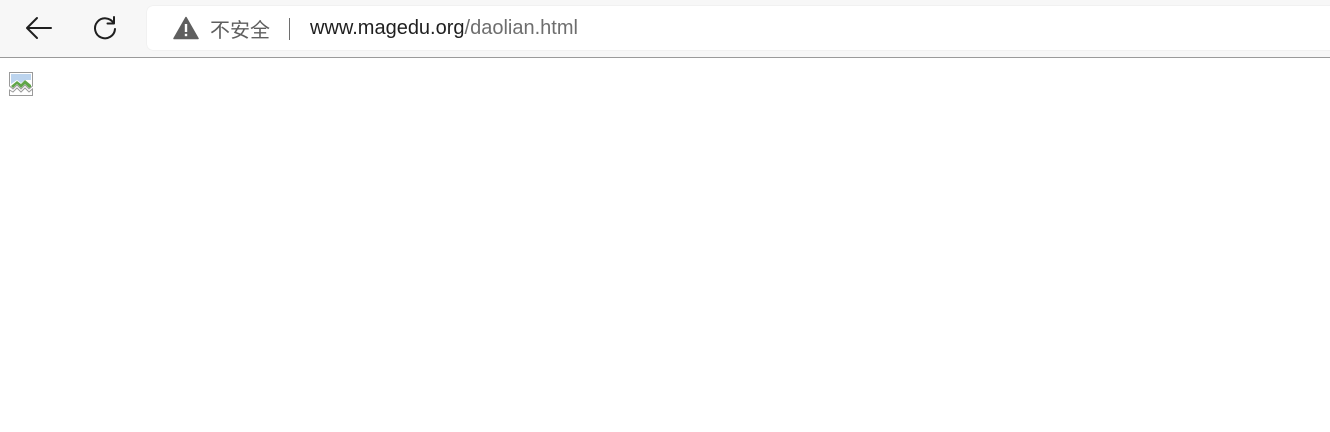 This screenshot has width=1330, height=432. What do you see at coordinates (21, 84) in the screenshot?
I see `broken-image-icon` at bounding box center [21, 84].